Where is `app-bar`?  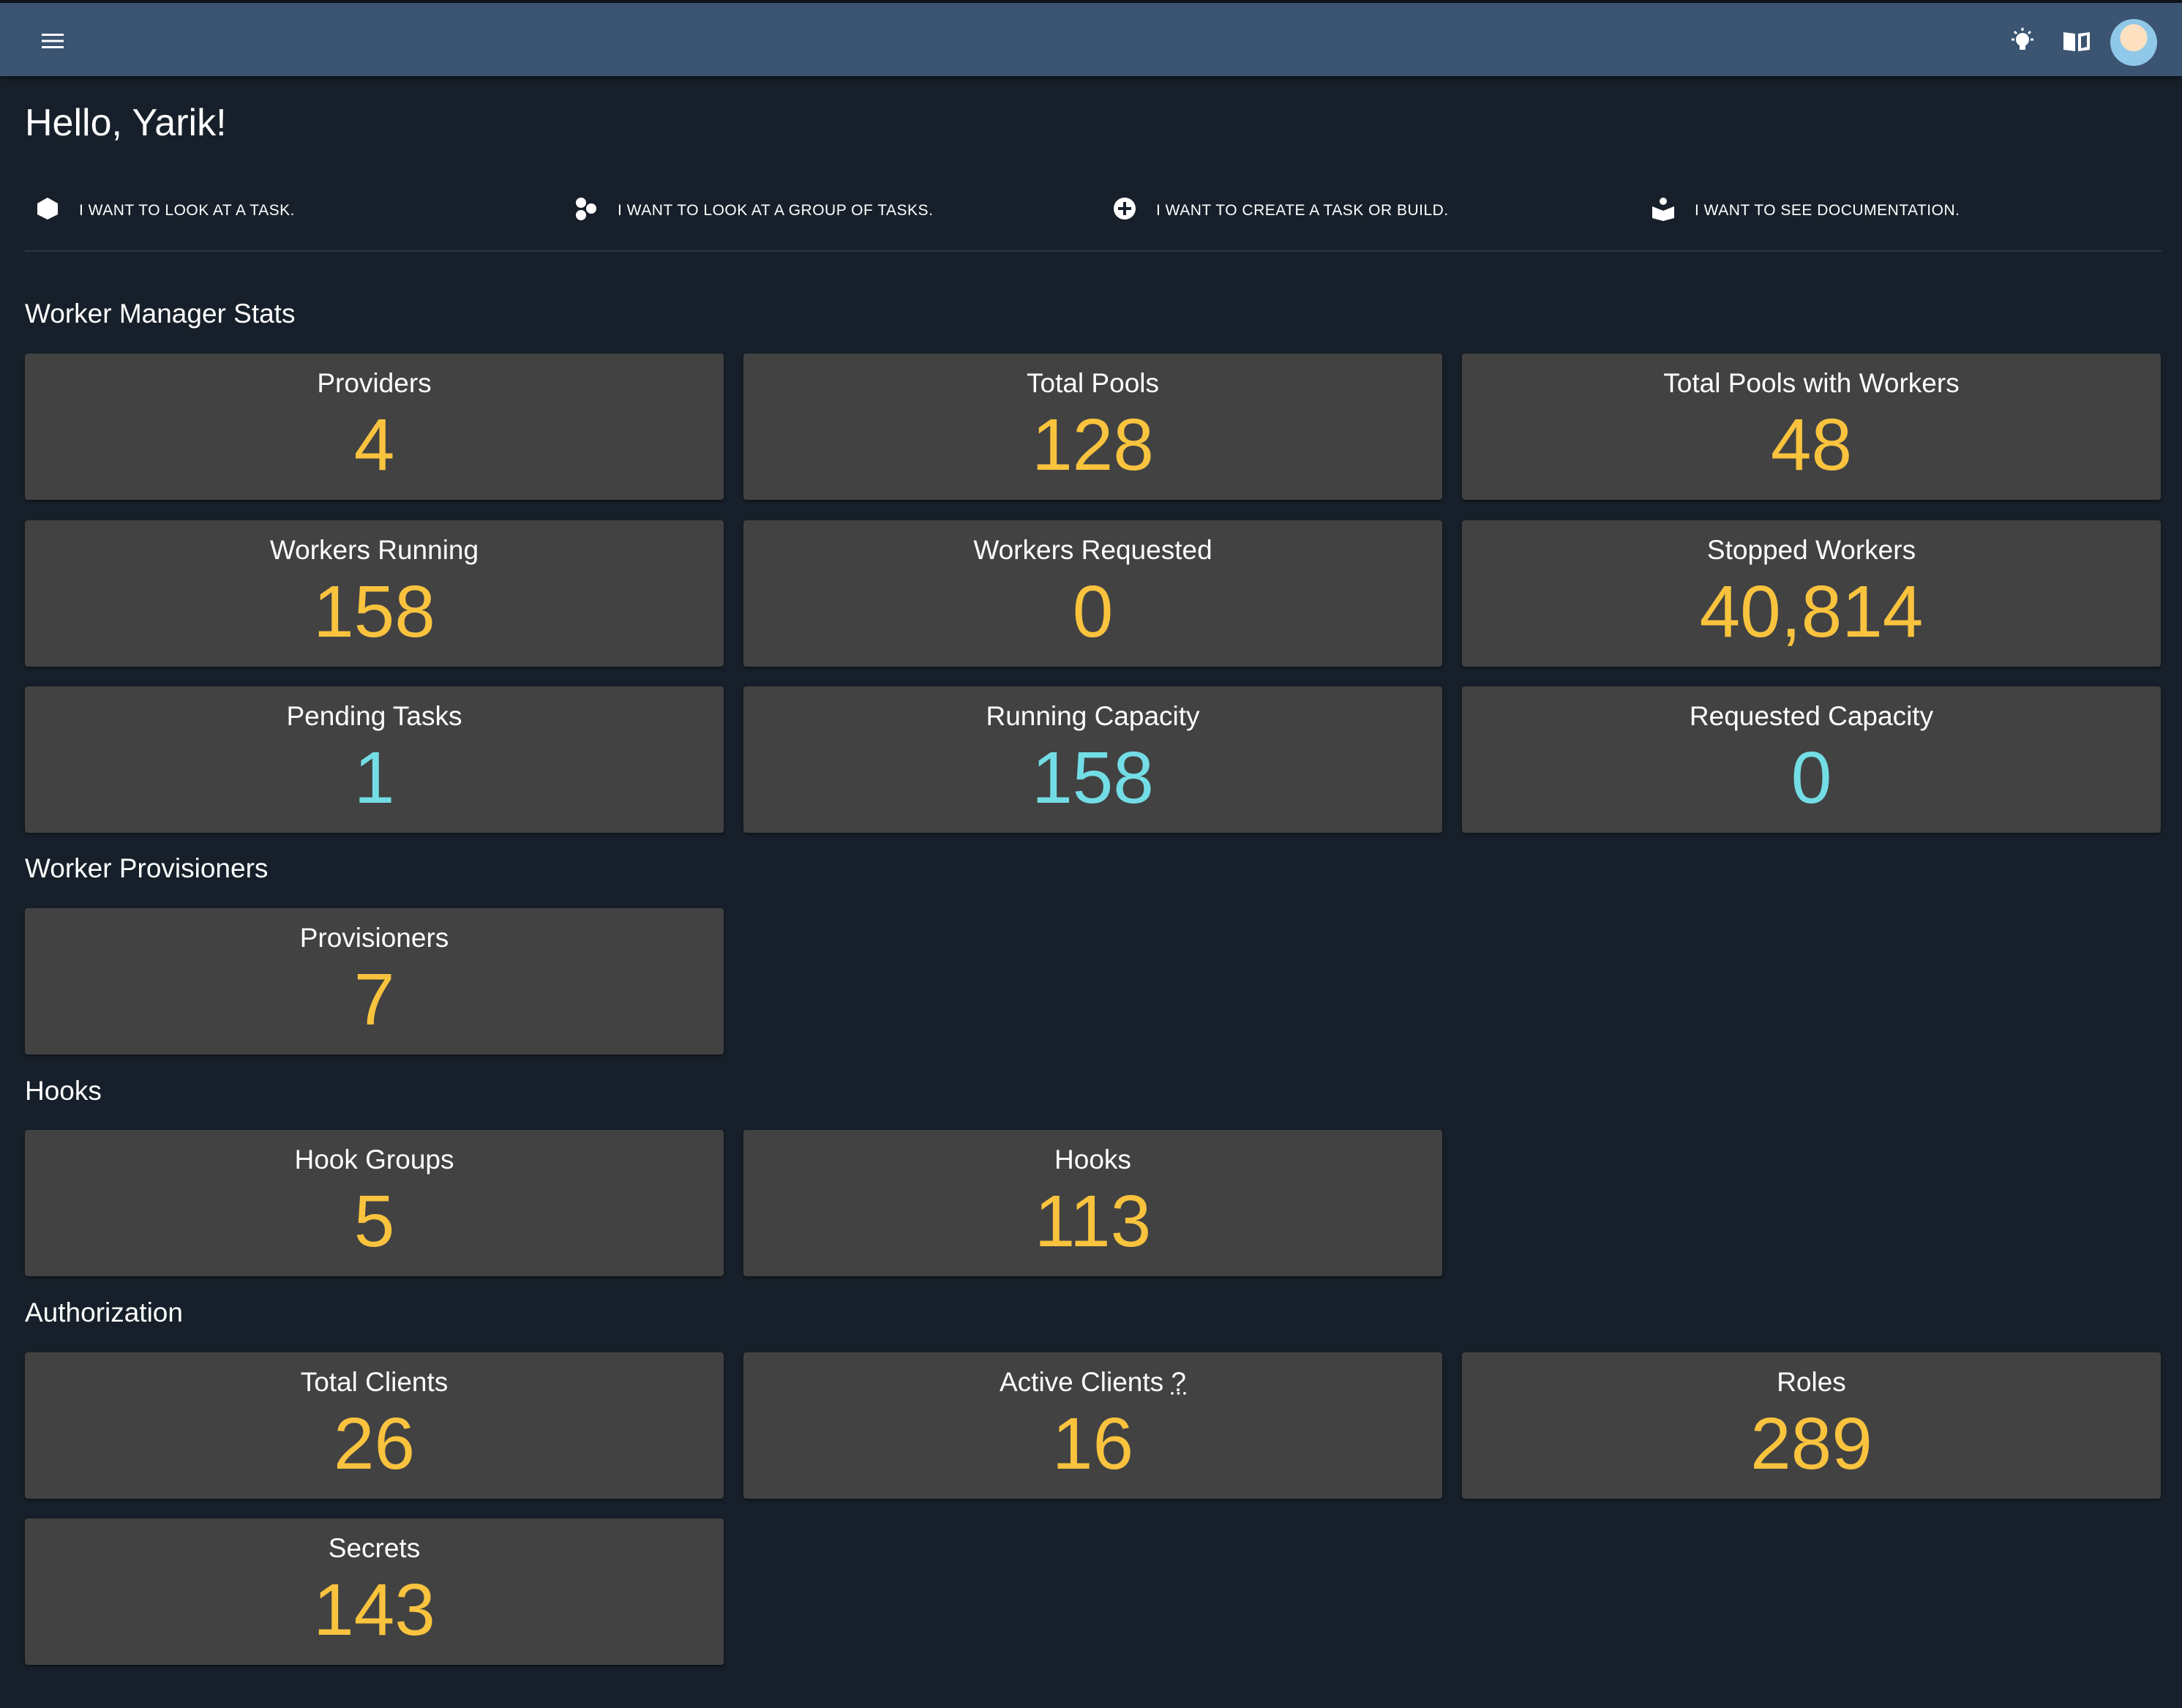
app-bar is located at coordinates (1091, 38).